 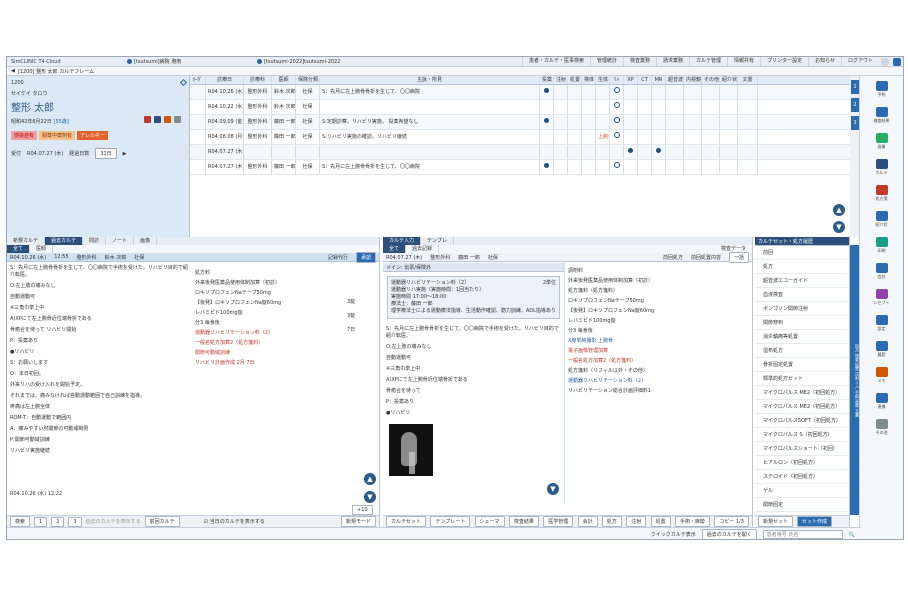 I want to click on page-2: 2, so click(x=855, y=105).